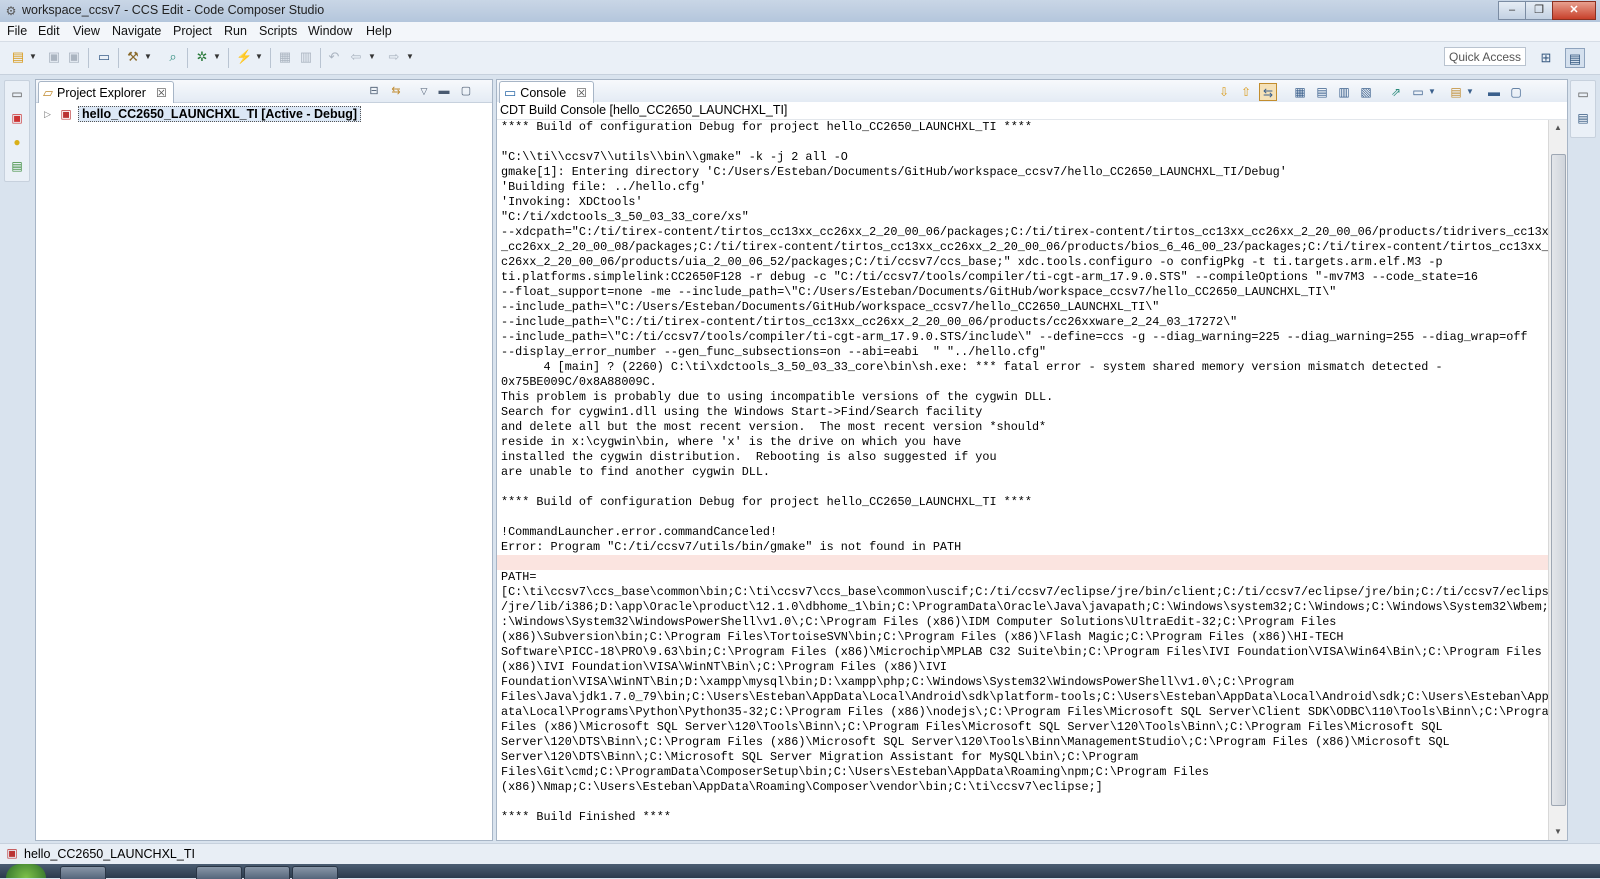 Image resolution: width=1600 pixels, height=879 pixels. Describe the element at coordinates (1539, 10) in the screenshot. I see `maximize-button: ❐` at that location.